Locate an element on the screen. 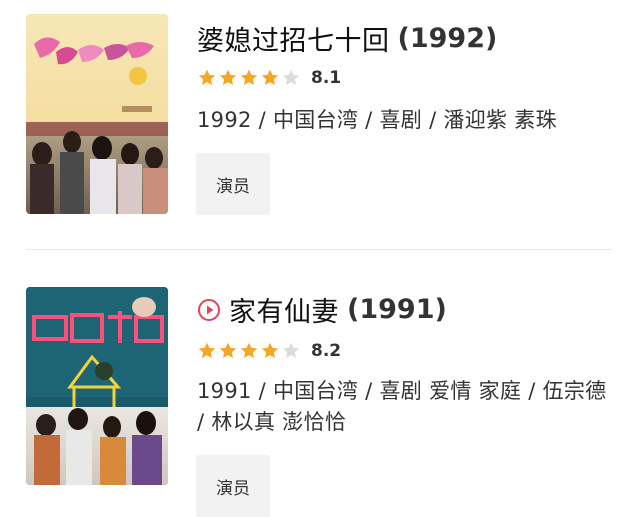 Image resolution: width=640 pixels, height=517 pixels. movie-meta: 1992 / 中国台湾 / 喜剧 / 潘迎紫 素珠 is located at coordinates (377, 120).